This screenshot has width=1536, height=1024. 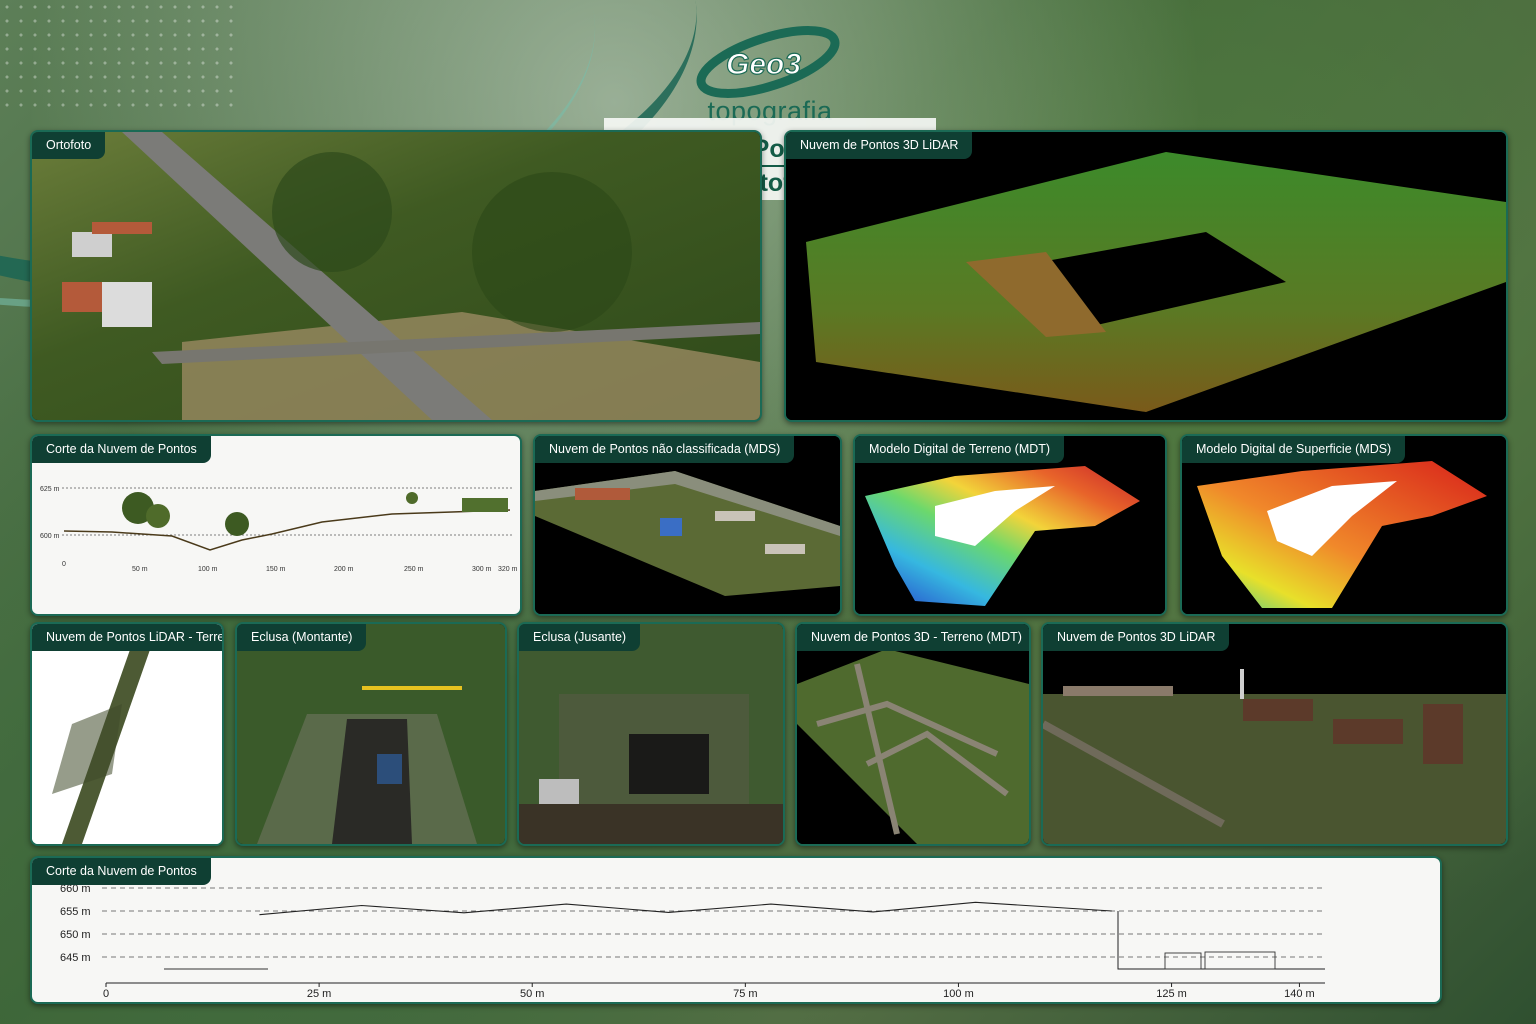 I want to click on terreno3d-image, so click(x=913, y=734).